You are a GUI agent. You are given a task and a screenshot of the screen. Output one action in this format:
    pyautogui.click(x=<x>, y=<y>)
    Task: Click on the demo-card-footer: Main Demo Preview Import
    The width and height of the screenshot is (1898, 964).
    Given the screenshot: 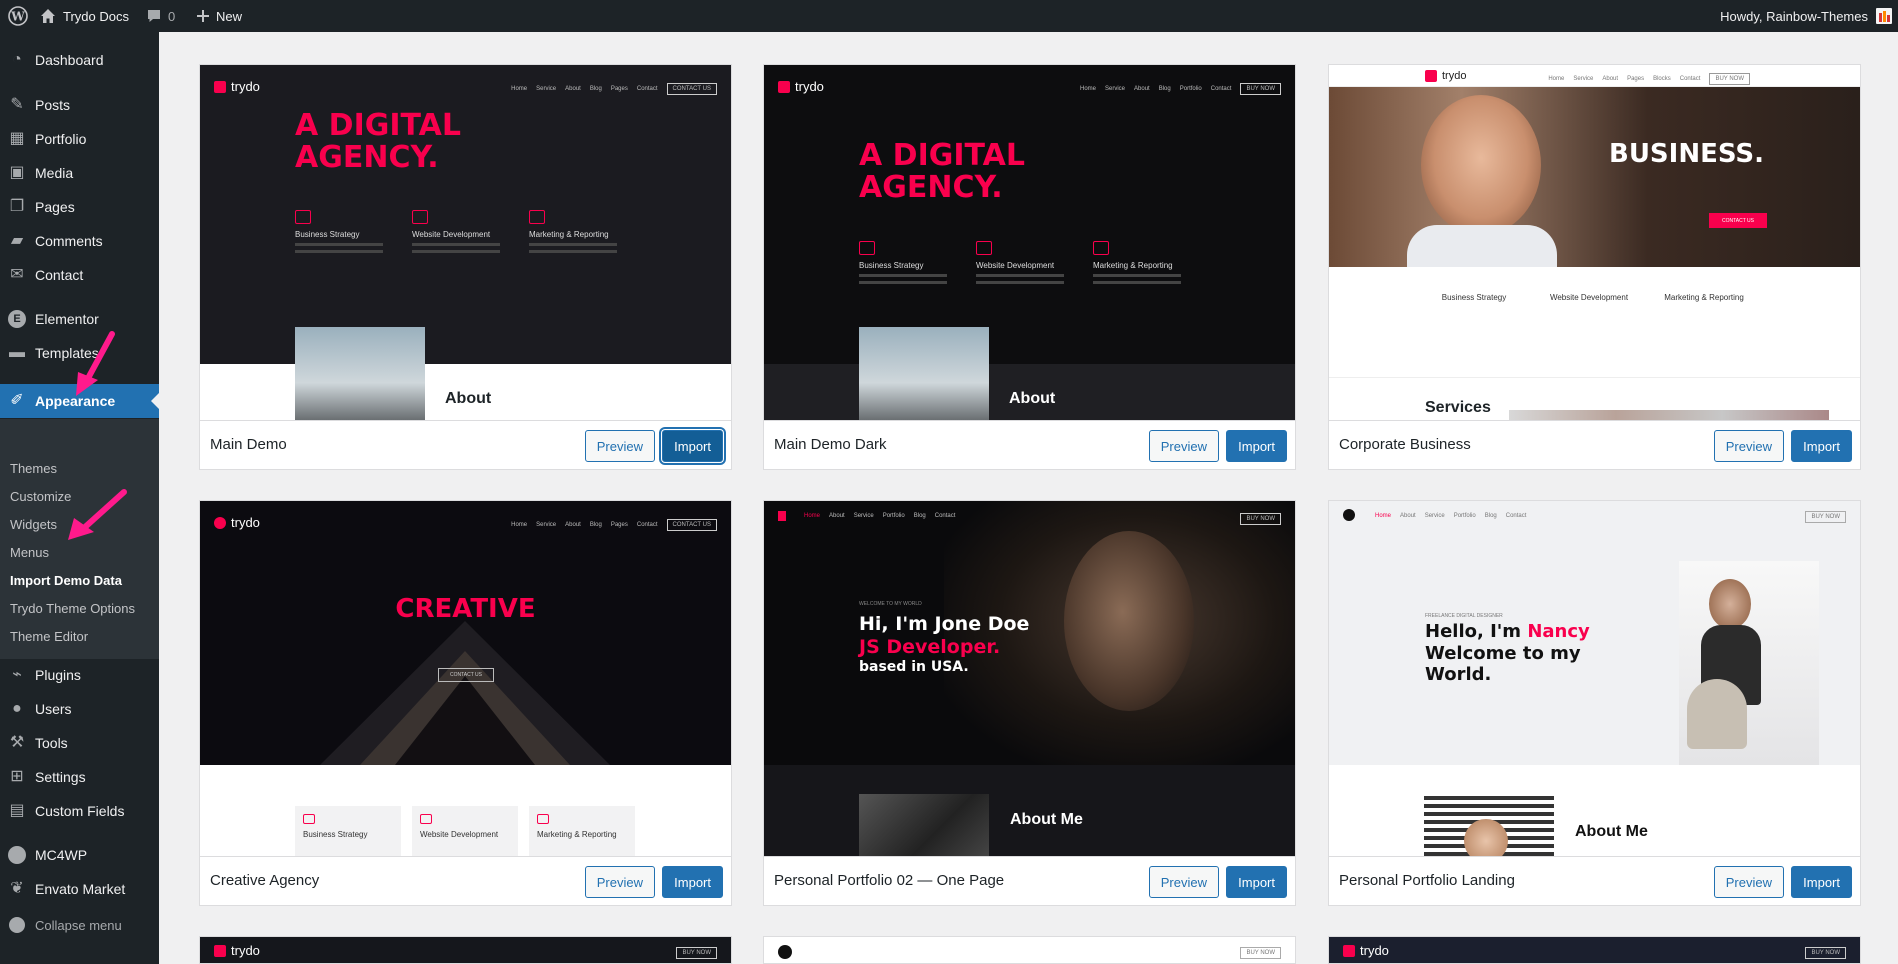 What is the action you would take?
    pyautogui.click(x=465, y=444)
    